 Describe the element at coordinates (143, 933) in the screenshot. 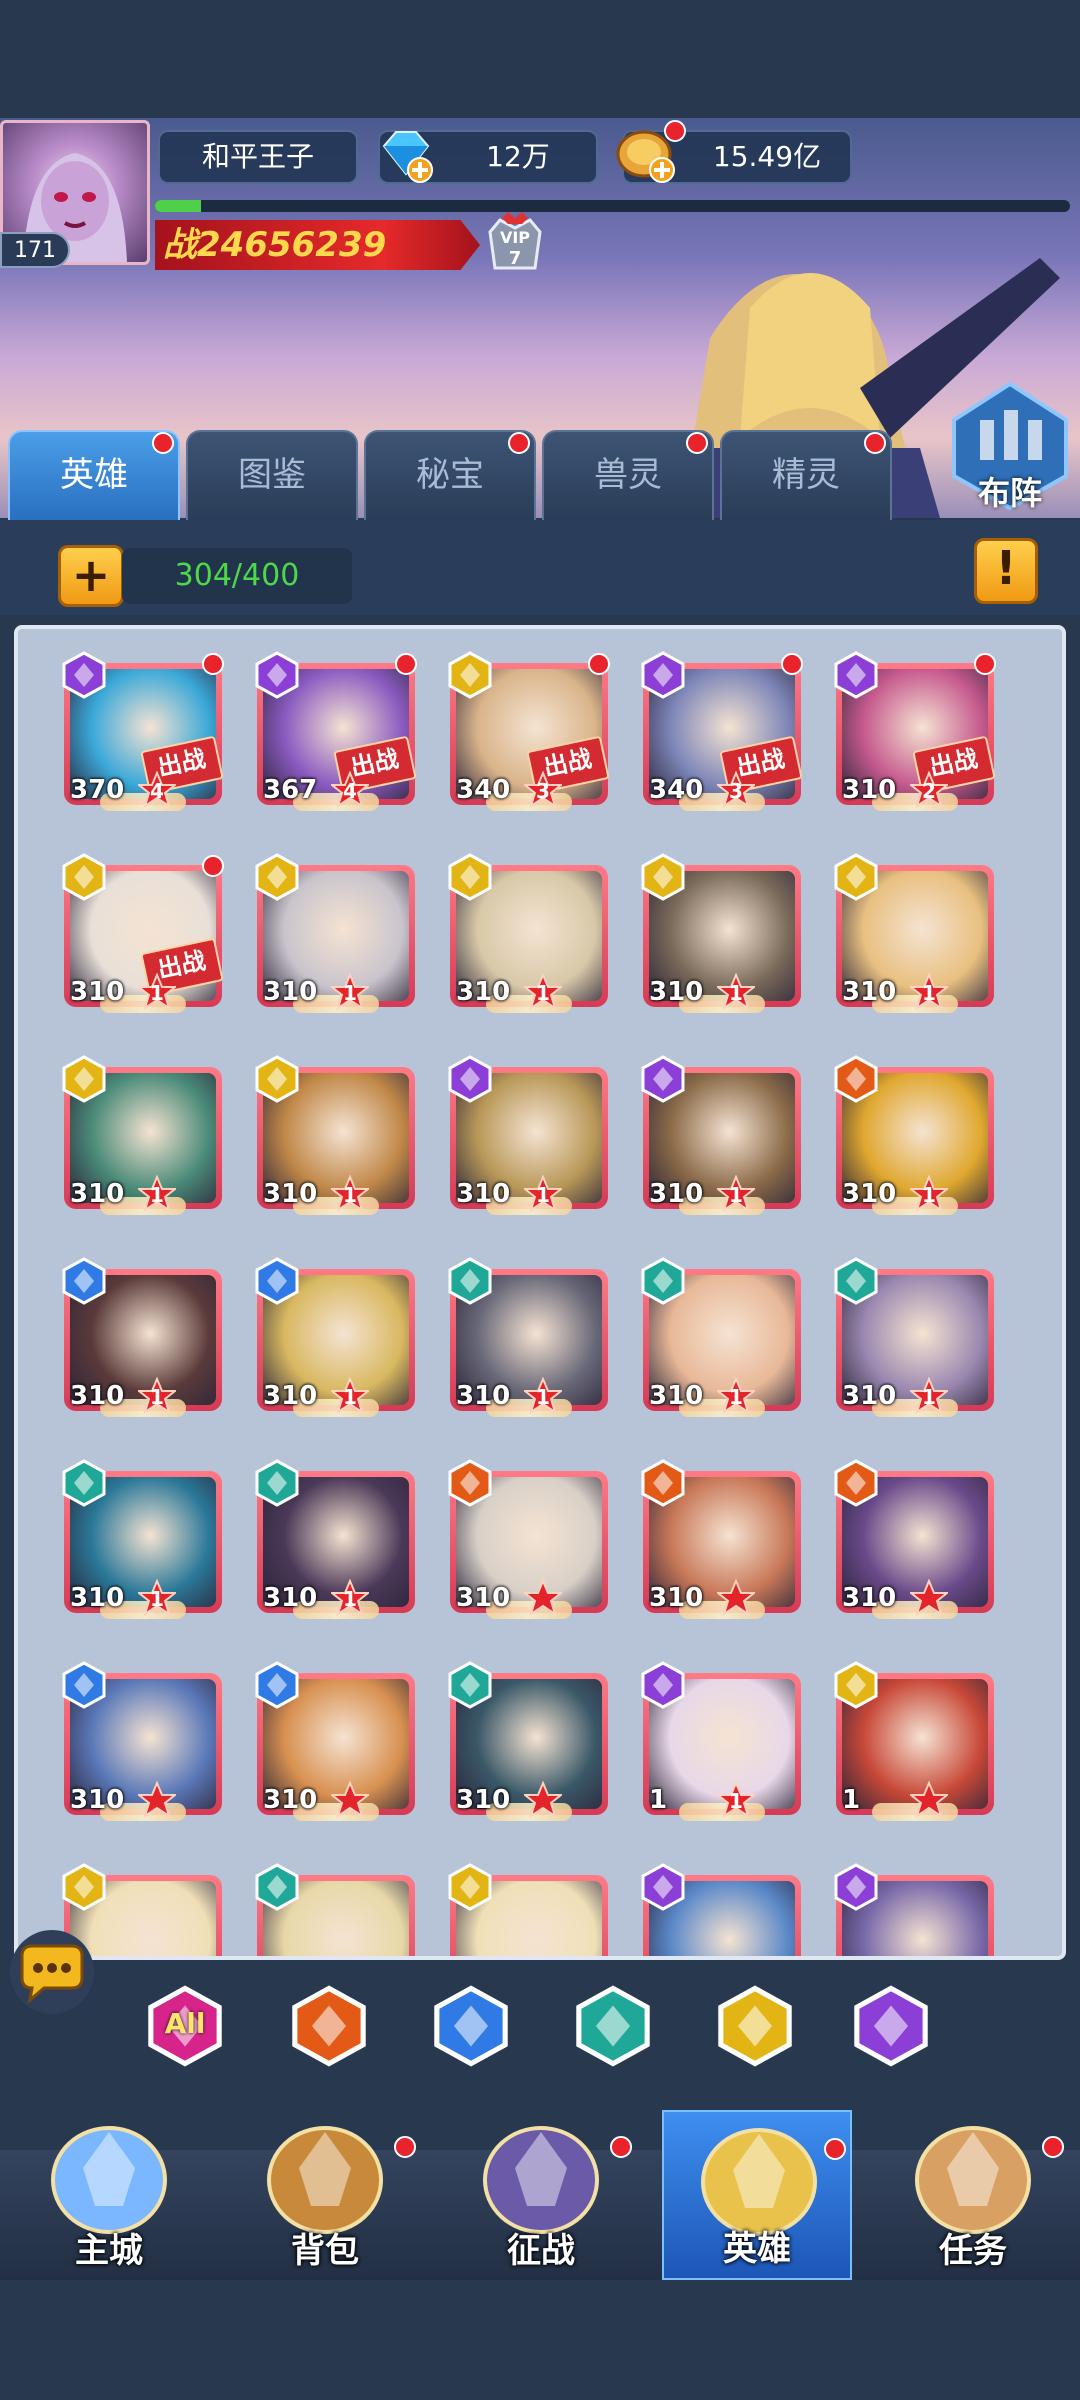

I see `hero-card: 出战 310 1` at that location.